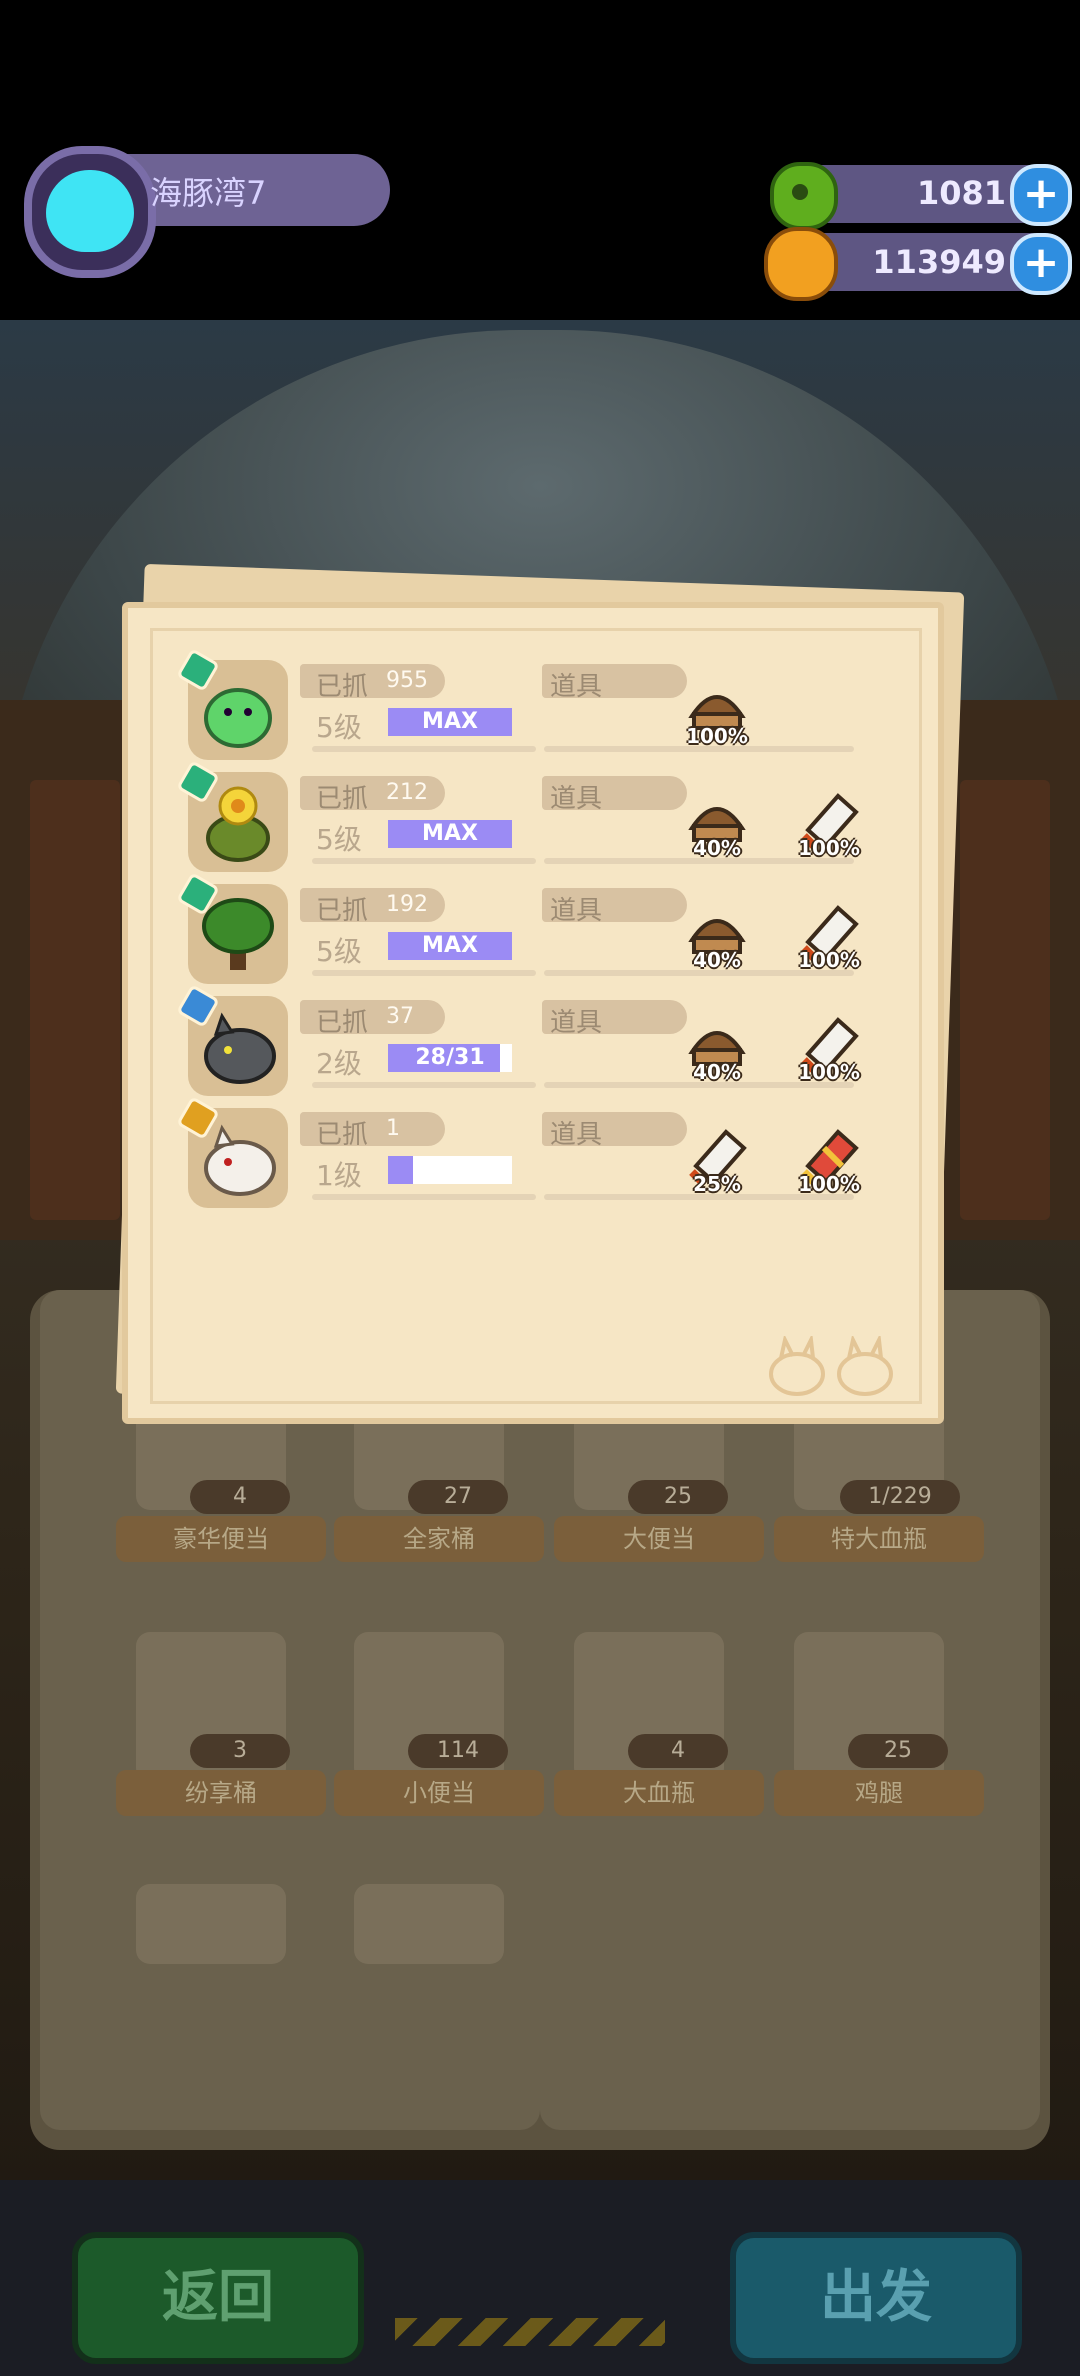  Describe the element at coordinates (659, 1793) in the screenshot. I see `item-name: 大血瓶` at that location.